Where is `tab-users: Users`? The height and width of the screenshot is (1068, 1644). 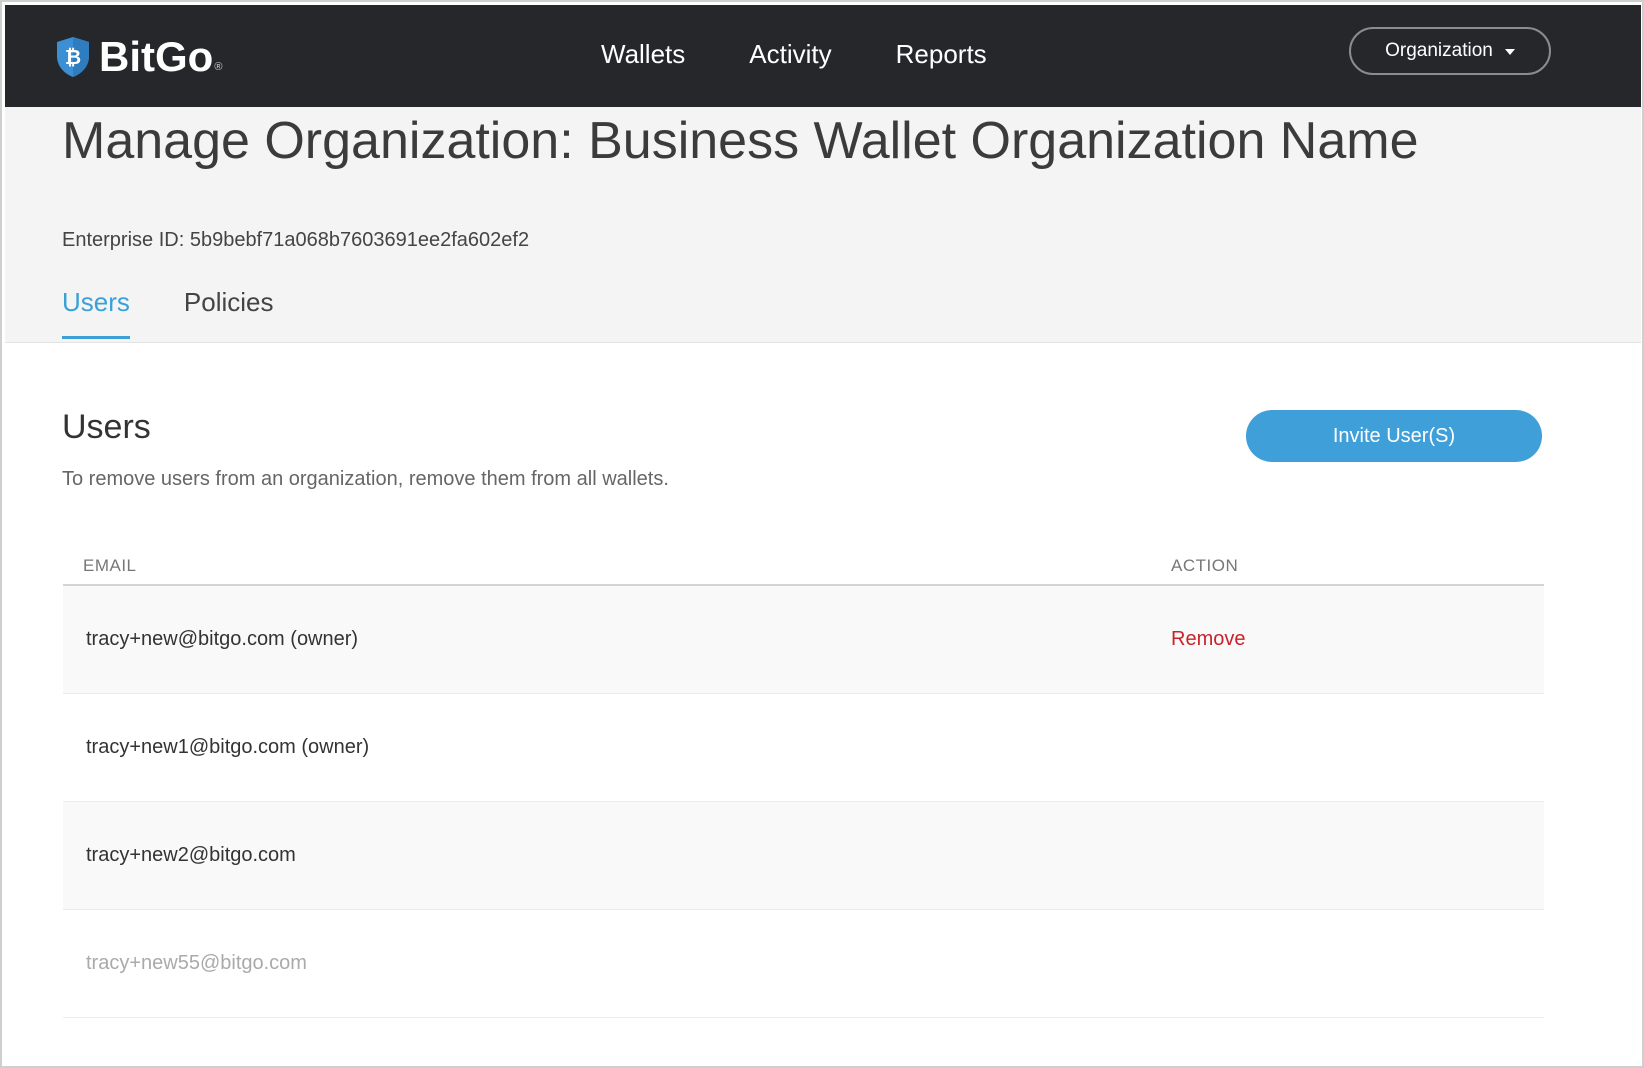
tab-users: Users is located at coordinates (96, 313).